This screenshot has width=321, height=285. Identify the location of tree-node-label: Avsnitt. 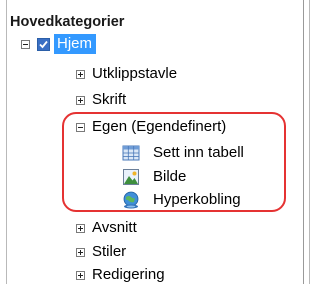
(114, 227).